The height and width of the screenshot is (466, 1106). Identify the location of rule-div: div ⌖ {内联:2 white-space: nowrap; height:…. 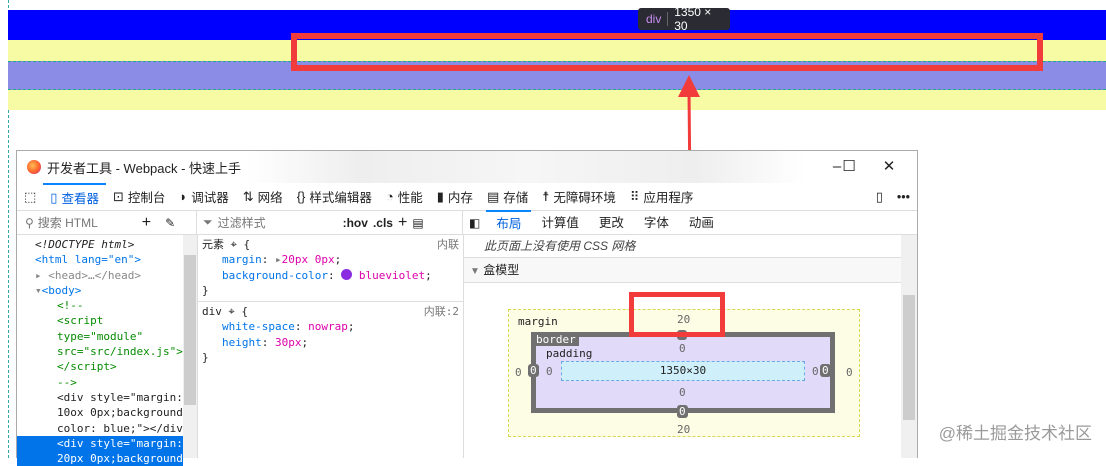
(330, 334).